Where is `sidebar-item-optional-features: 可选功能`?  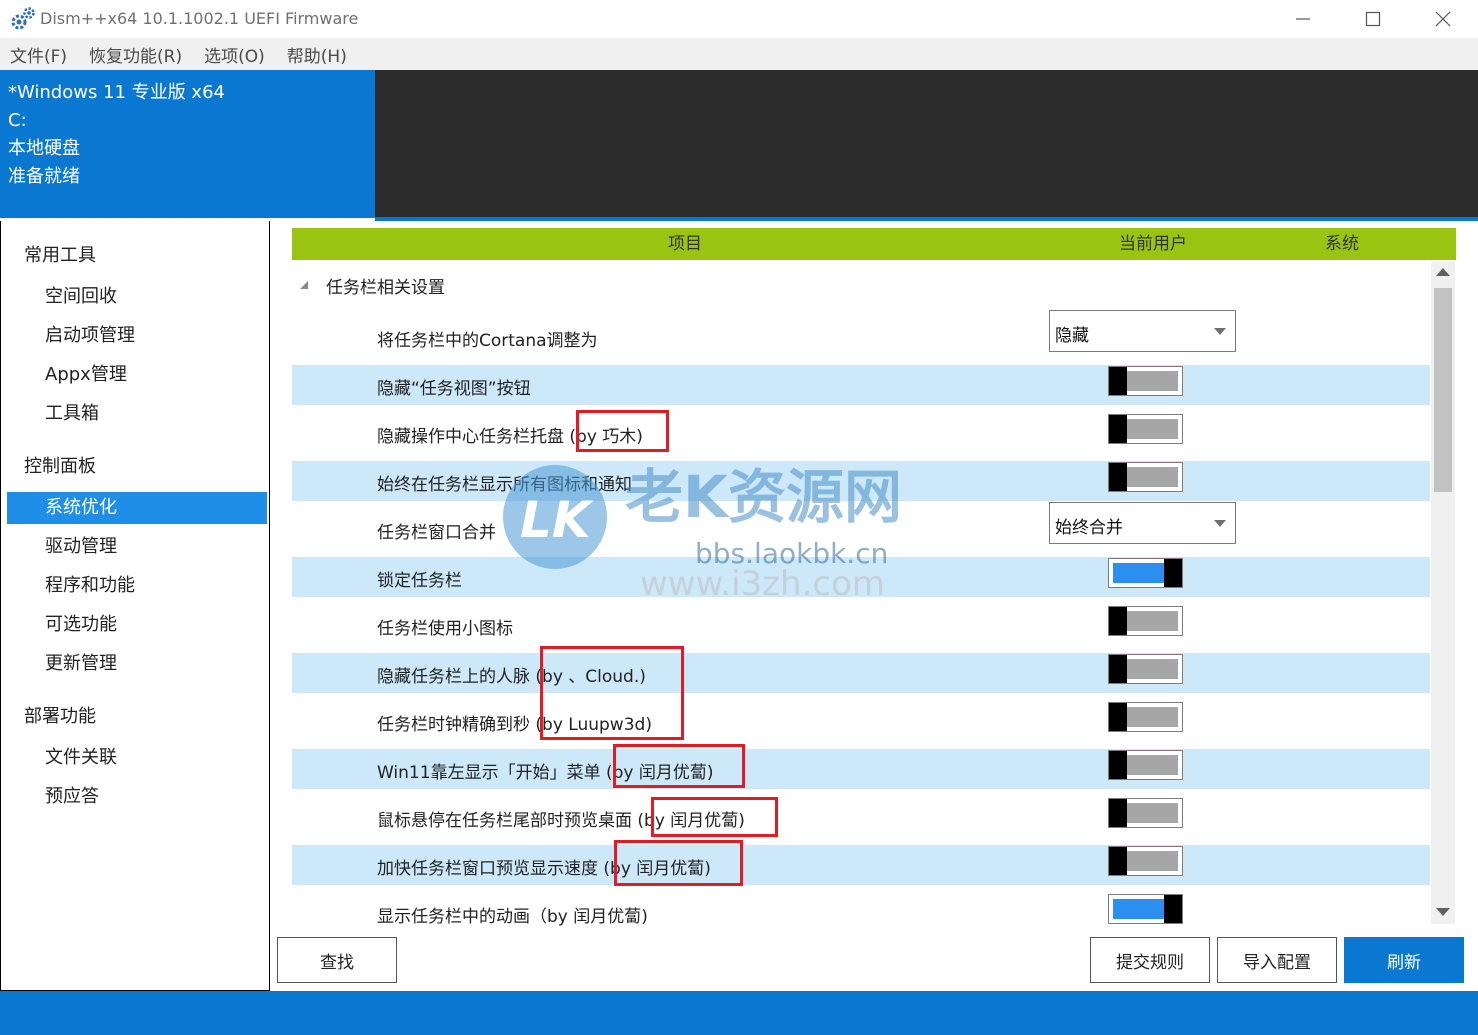
sidebar-item-optional-features: 可选功能 is located at coordinates (137, 625).